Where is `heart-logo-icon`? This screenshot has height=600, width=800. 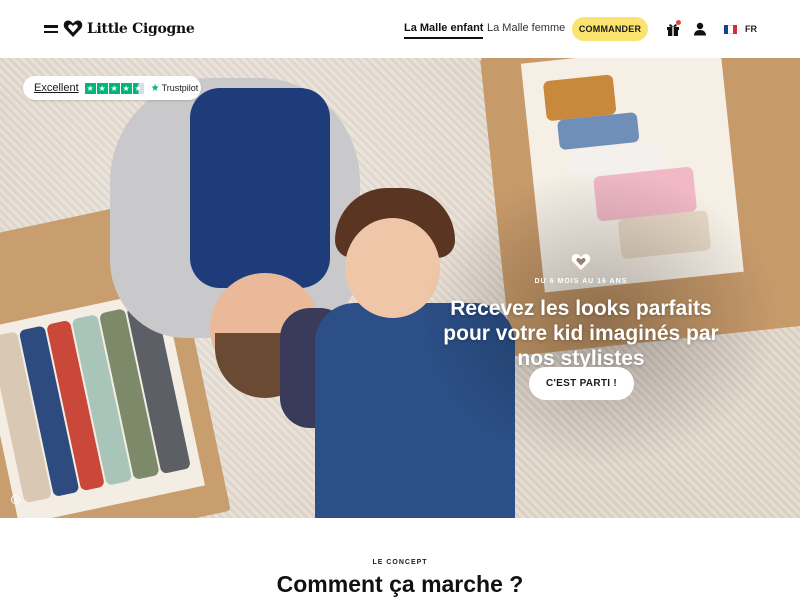
heart-logo-icon is located at coordinates (73, 28).